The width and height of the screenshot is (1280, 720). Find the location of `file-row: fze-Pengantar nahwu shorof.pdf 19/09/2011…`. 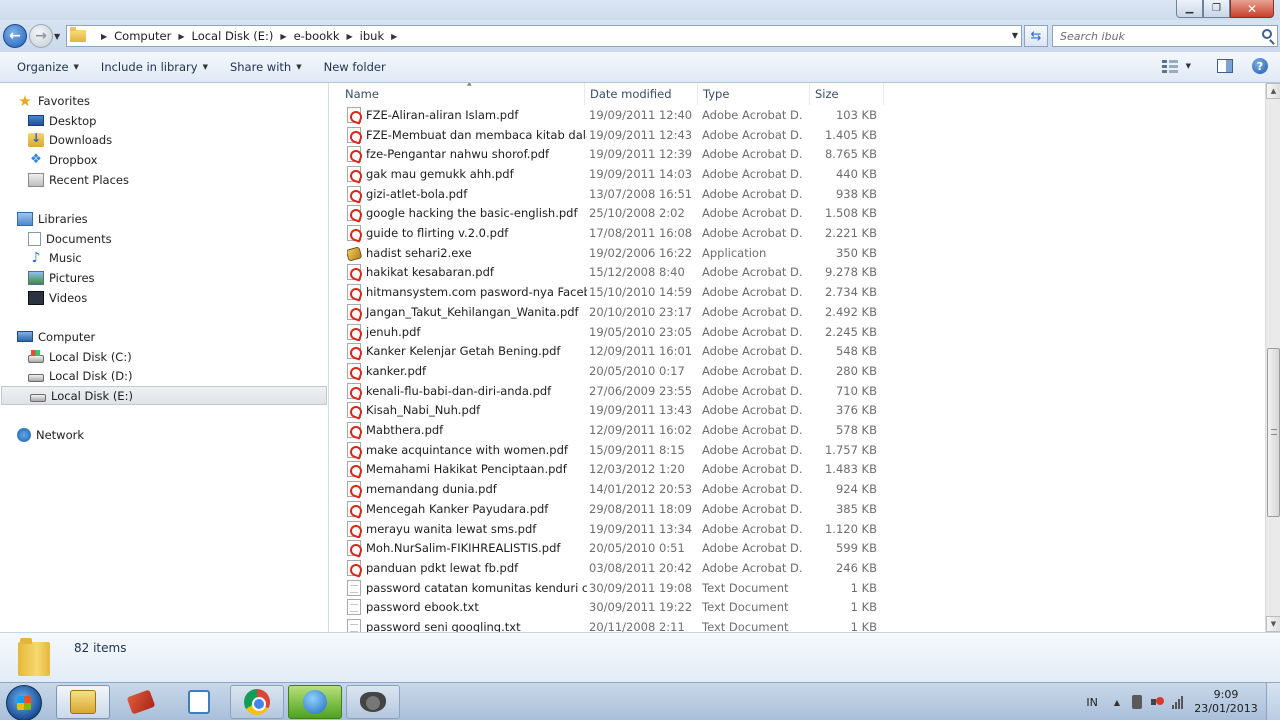

file-row: fze-Pengantar nahwu shorof.pdf 19/09/2011… is located at coordinates (797, 154).